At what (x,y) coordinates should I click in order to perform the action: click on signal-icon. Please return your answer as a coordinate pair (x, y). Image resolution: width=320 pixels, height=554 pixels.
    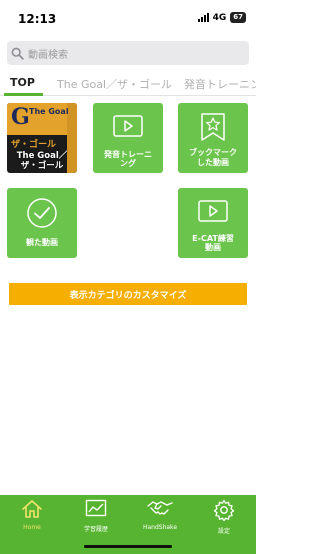
    Looking at the image, I should click on (203, 17).